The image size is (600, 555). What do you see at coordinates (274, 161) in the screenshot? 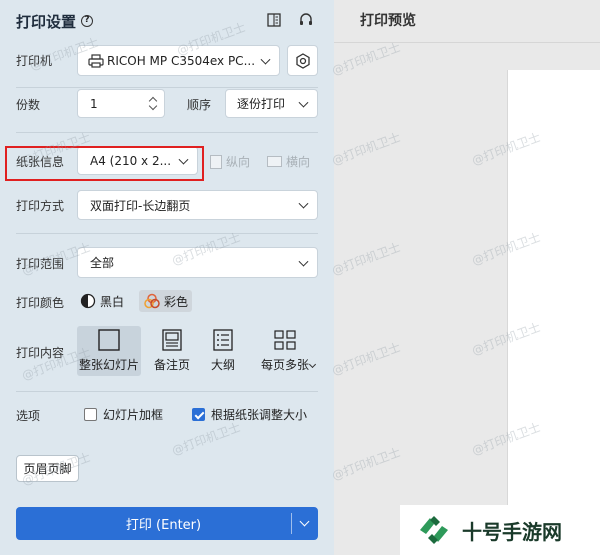
I see `landscape-page-icon` at bounding box center [274, 161].